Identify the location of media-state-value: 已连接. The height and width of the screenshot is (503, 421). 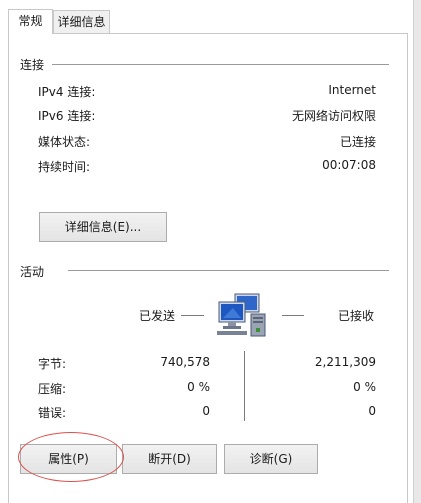
(357, 142).